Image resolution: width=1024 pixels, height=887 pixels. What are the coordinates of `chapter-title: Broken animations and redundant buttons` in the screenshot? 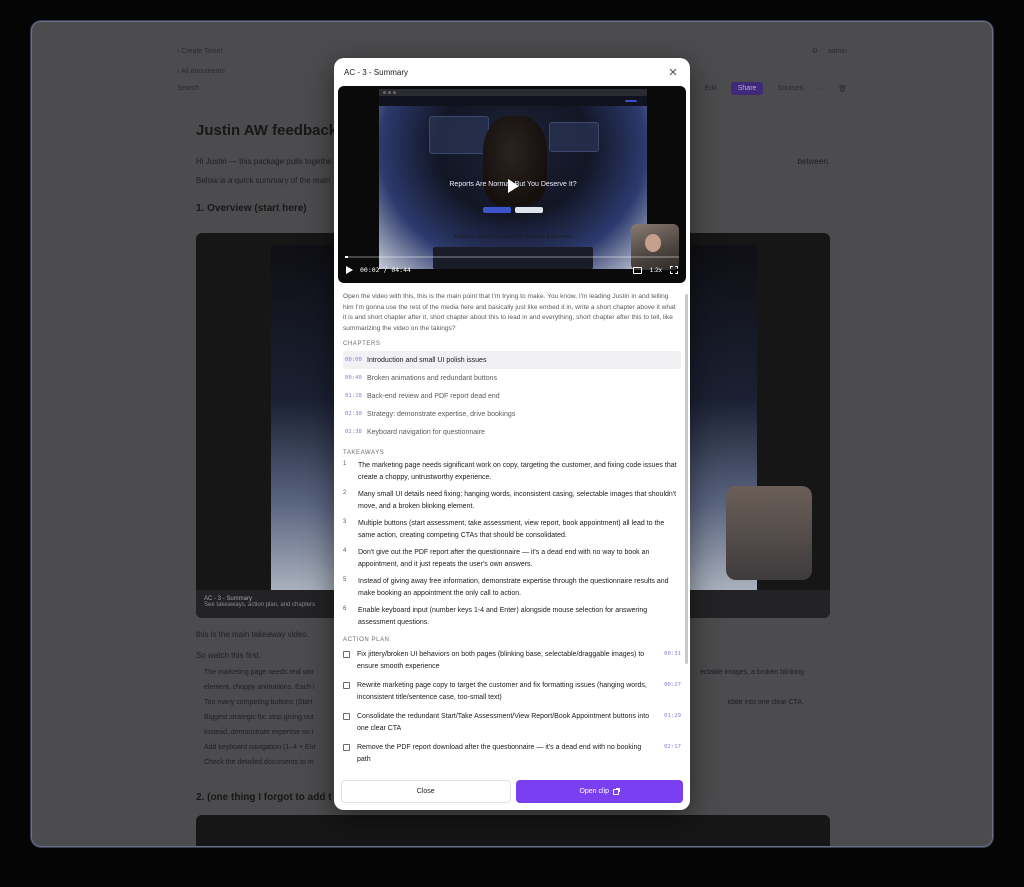 It's located at (432, 378).